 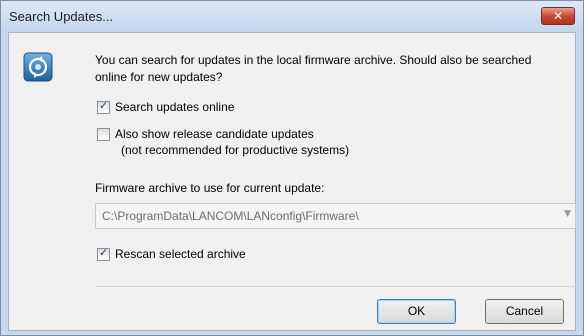 What do you see at coordinates (292, 16) in the screenshot?
I see `title-bar: Search Updates... ✕` at bounding box center [292, 16].